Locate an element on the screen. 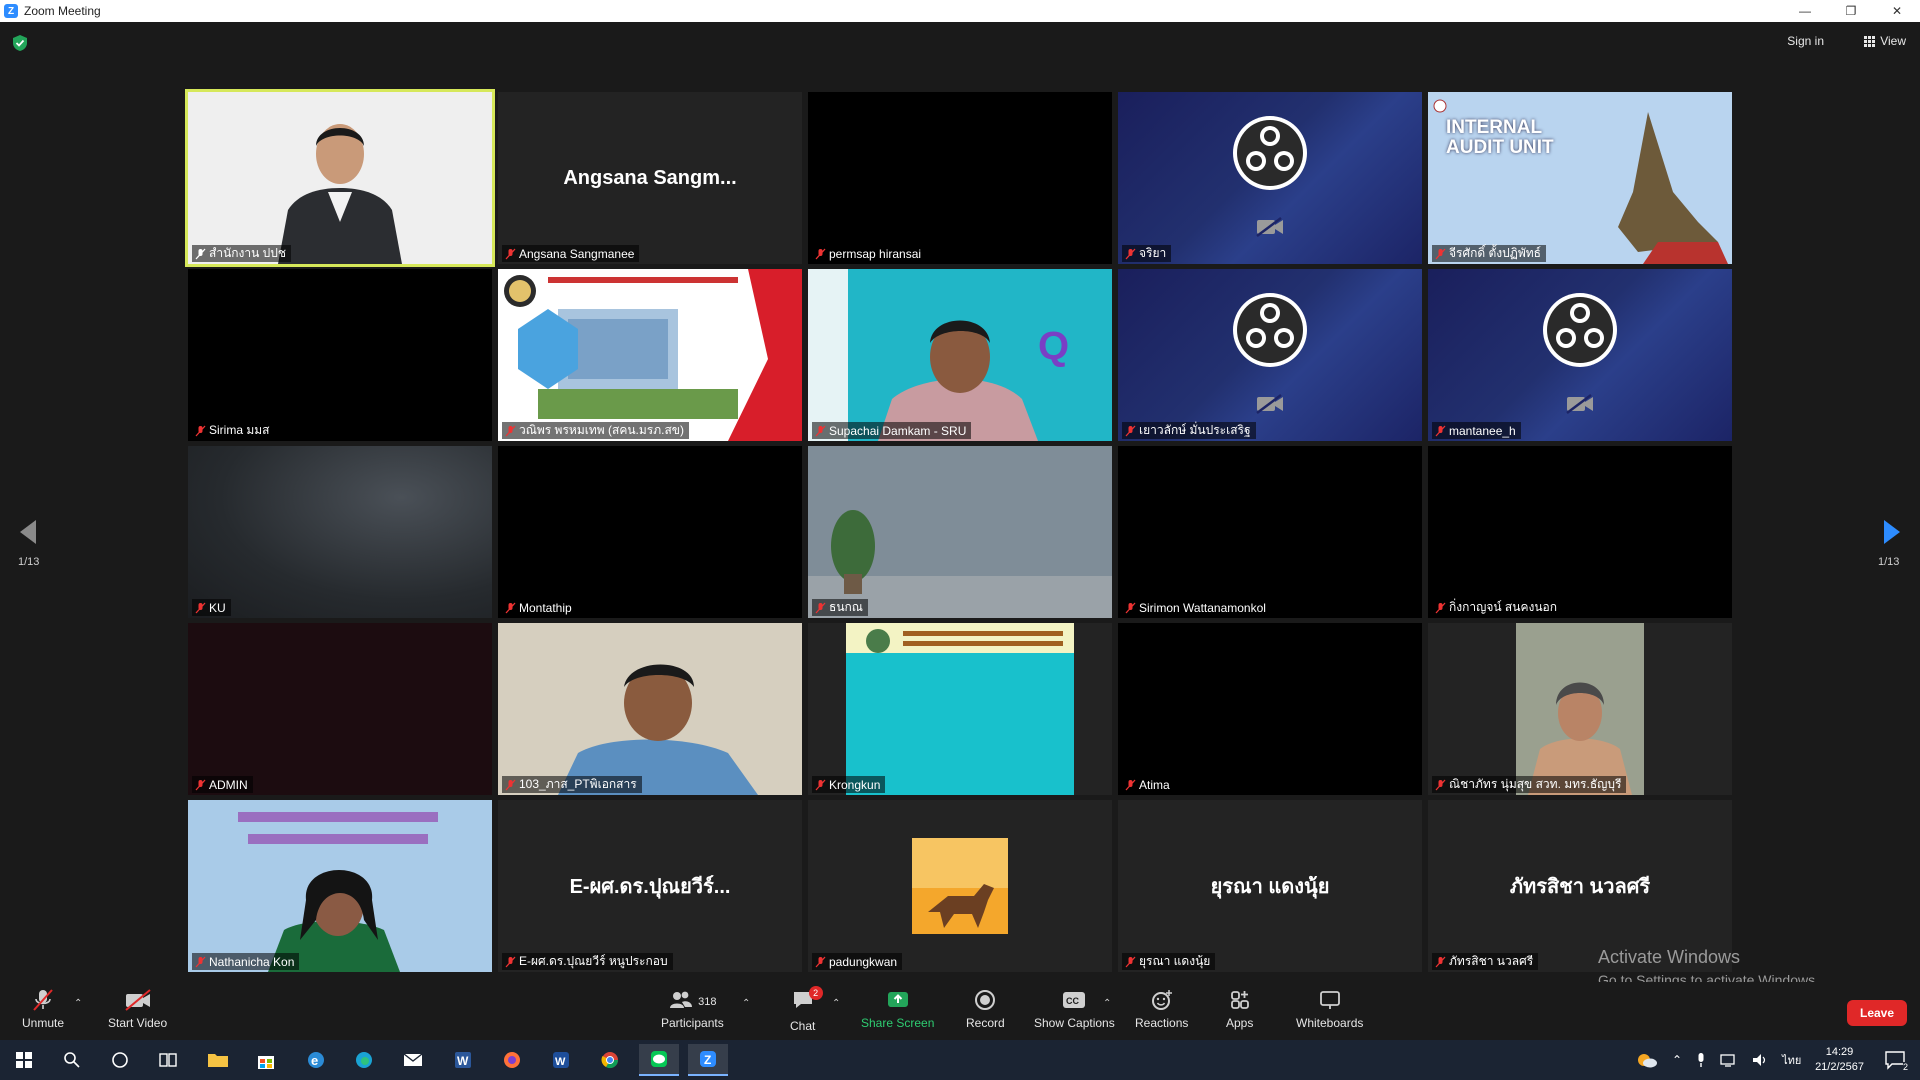 The width and height of the screenshot is (1920, 1080). system-tray: ⌃ ไทย is located at coordinates (1718, 1060).